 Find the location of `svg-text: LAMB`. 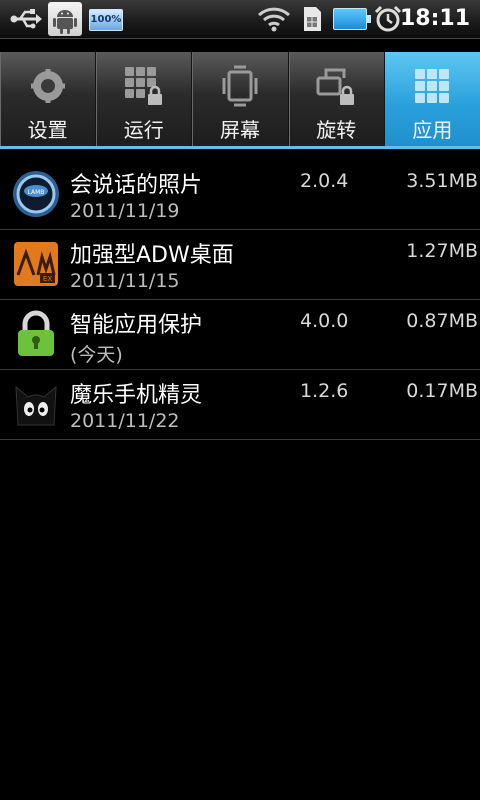

svg-text: LAMB is located at coordinates (36, 192).